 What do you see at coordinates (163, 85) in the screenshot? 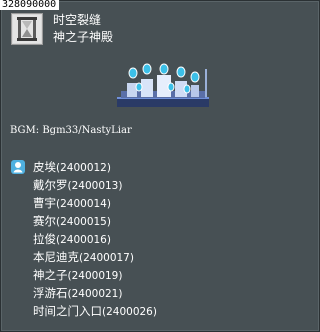
I see `map-preview-image` at bounding box center [163, 85].